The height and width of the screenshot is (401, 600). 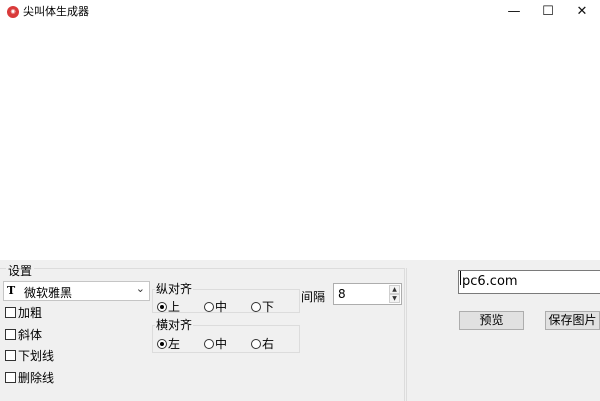 What do you see at coordinates (394, 298) in the screenshot?
I see `spin-down-icon: ▼` at bounding box center [394, 298].